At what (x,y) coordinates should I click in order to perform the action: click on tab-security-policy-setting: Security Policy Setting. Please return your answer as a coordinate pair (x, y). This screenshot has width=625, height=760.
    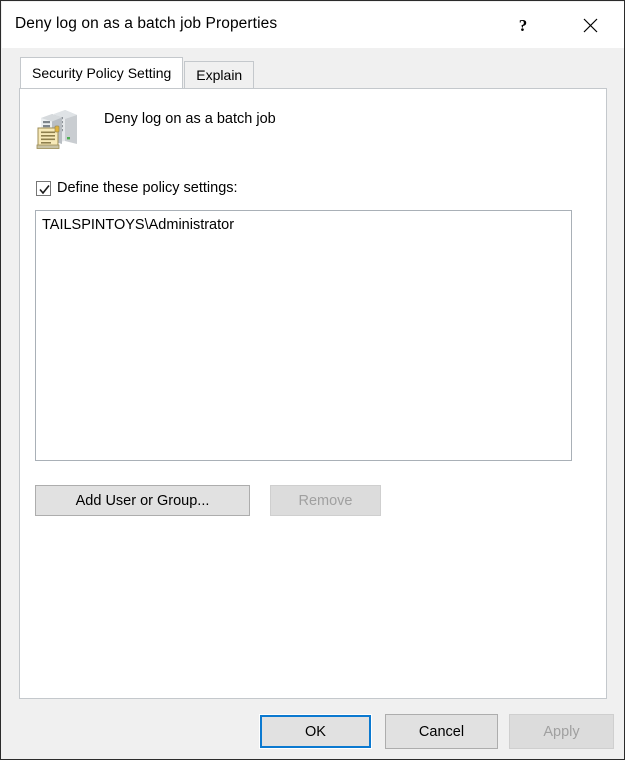
    Looking at the image, I should click on (102, 72).